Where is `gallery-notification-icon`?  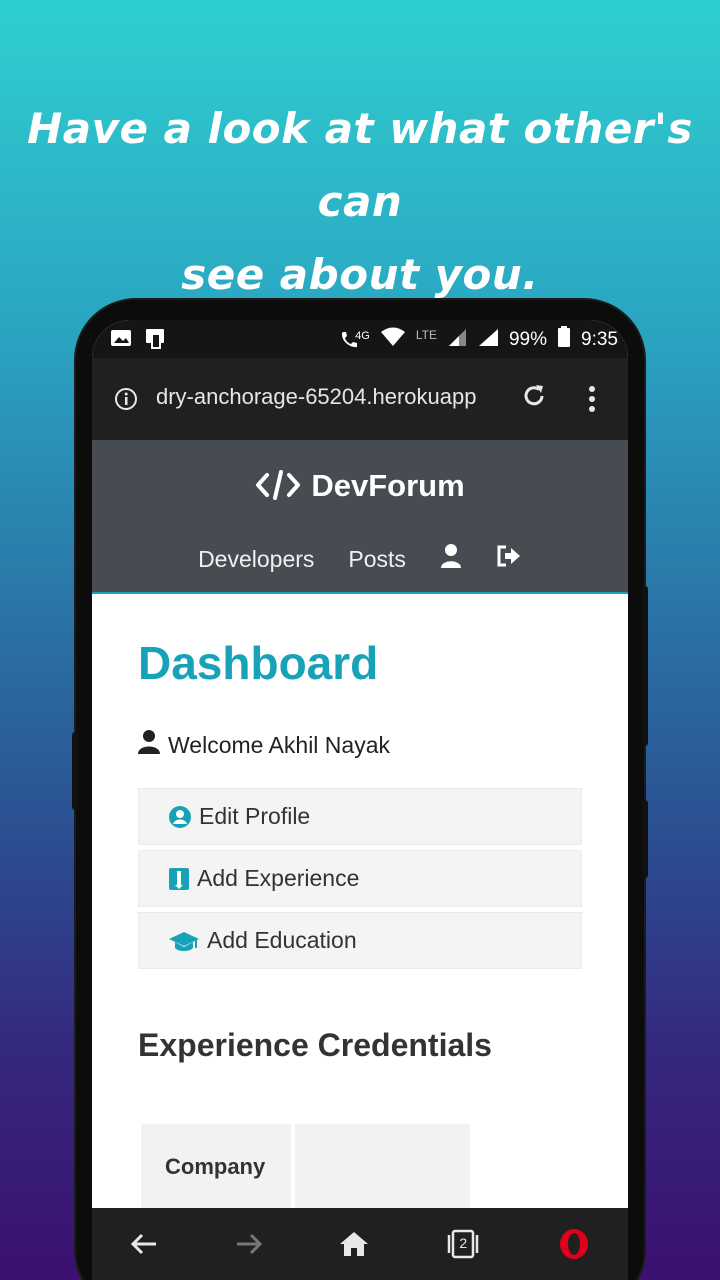 gallery-notification-icon is located at coordinates (121, 342).